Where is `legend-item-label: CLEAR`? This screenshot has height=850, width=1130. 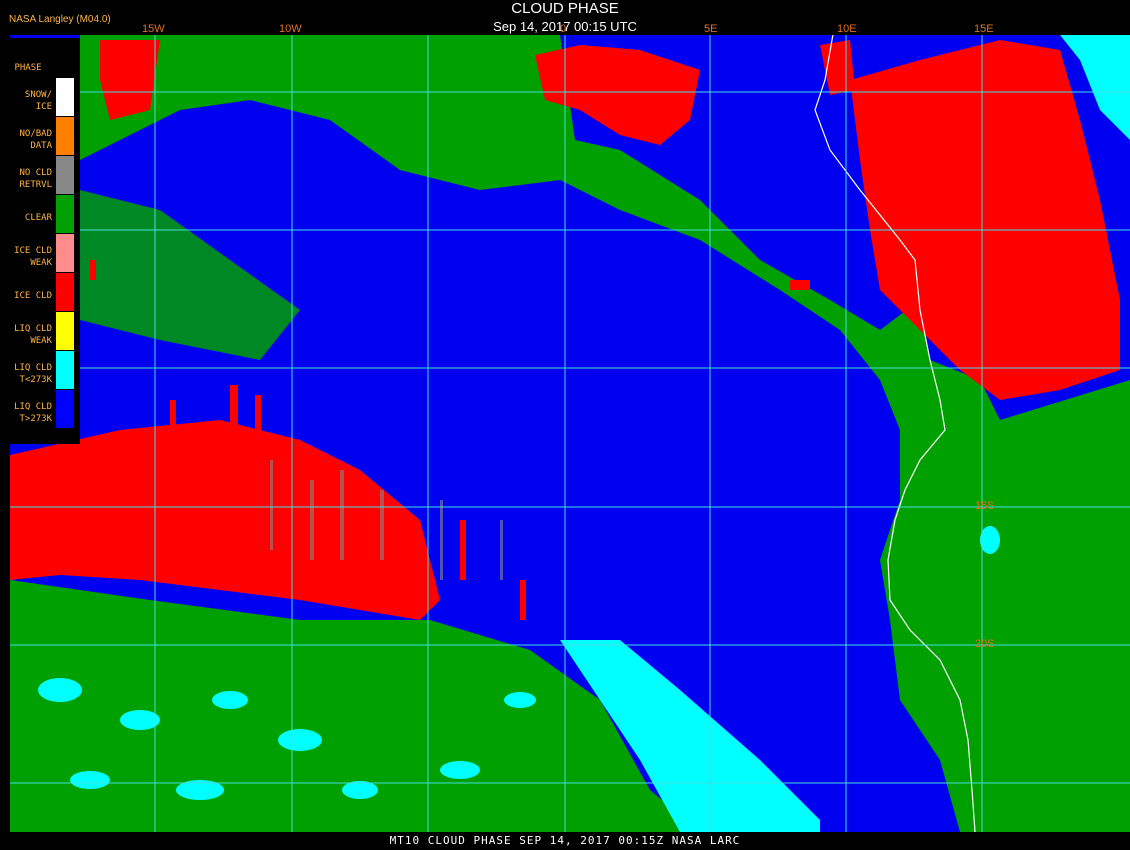 legend-item-label: CLEAR is located at coordinates (38, 218).